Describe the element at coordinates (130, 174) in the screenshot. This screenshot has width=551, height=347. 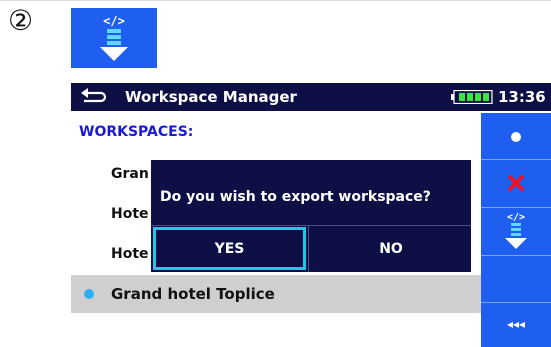
I see `list-item: Gran` at that location.